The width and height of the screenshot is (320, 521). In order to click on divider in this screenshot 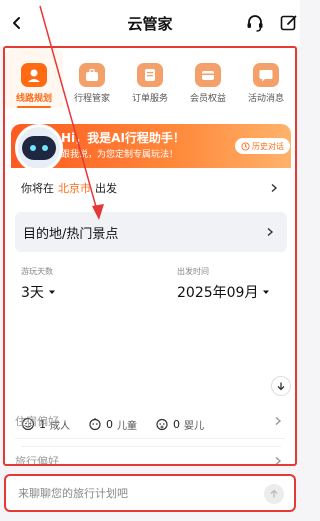, I will do `click(150, 438)`.